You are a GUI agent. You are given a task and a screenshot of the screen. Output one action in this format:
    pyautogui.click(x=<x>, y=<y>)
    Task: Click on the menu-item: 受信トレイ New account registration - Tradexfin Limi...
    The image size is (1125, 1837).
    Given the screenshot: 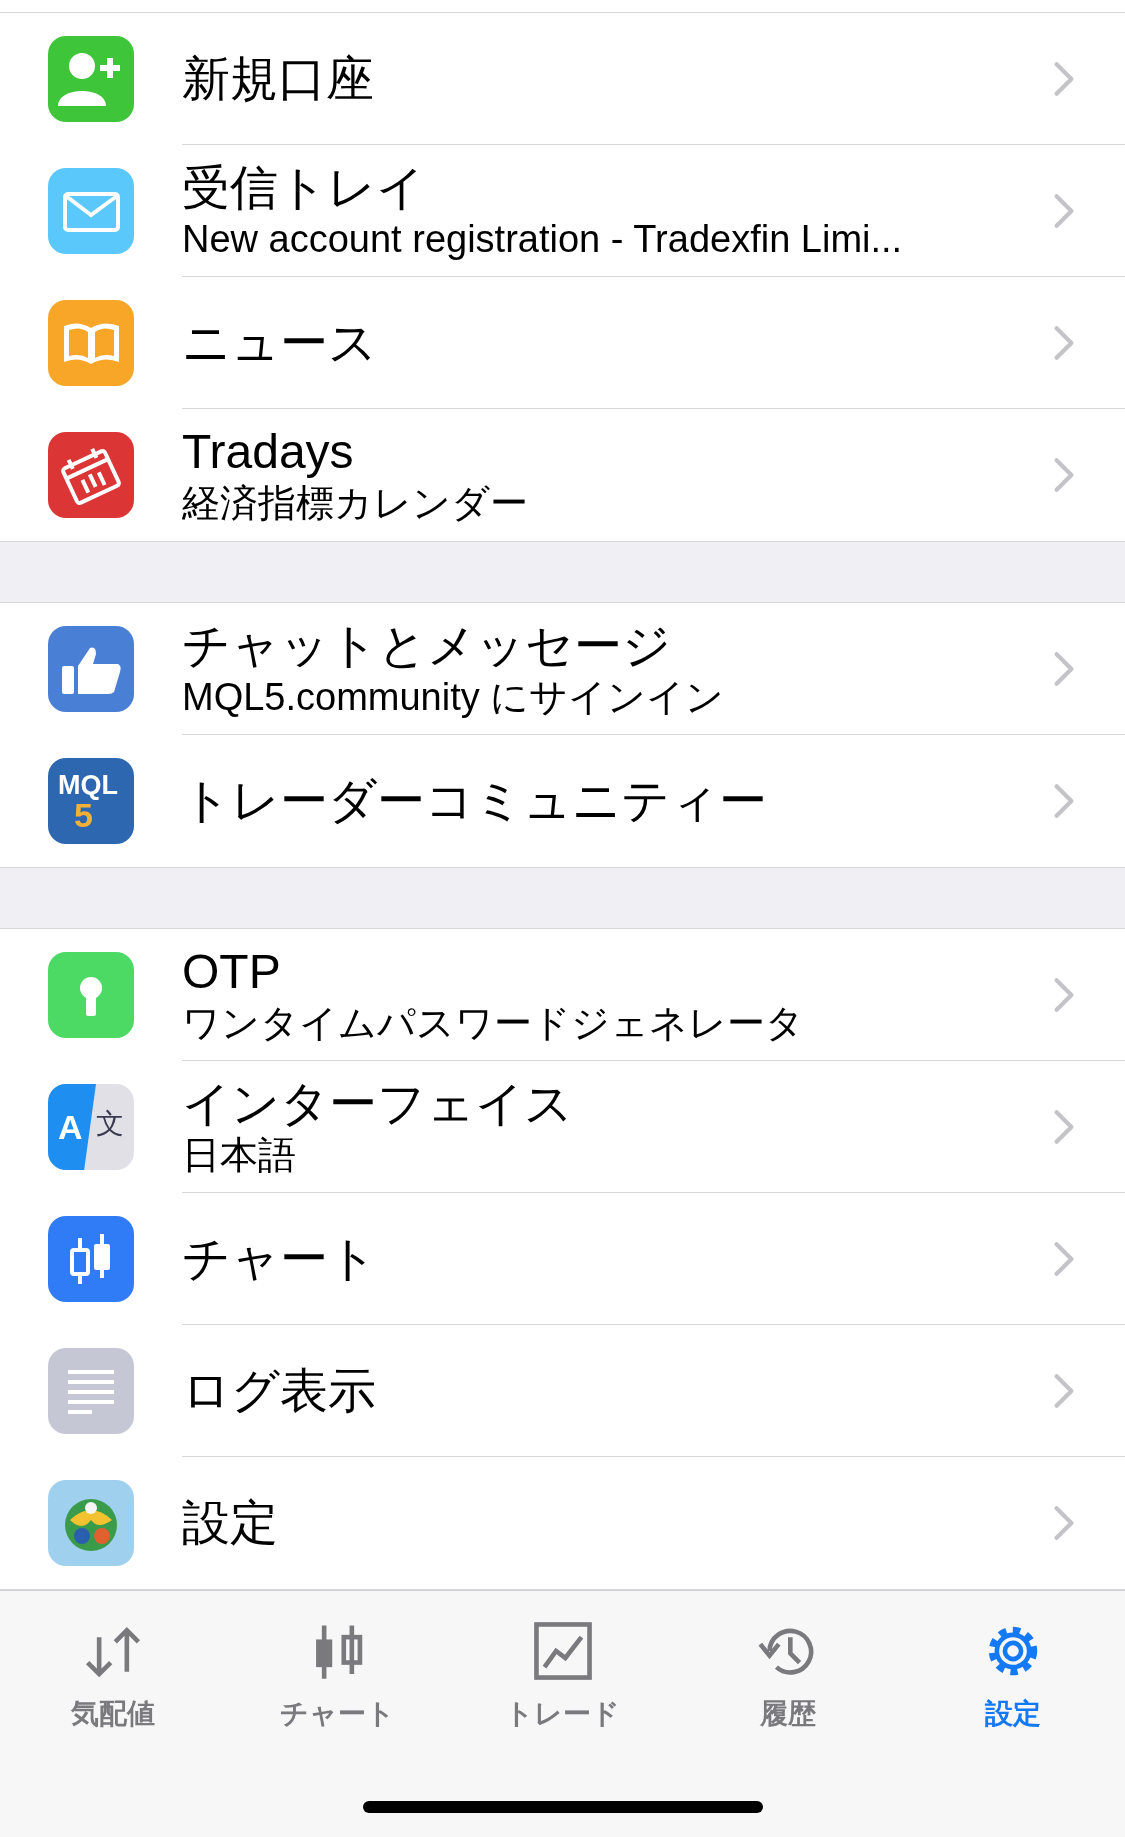 What is the action you would take?
    pyautogui.click(x=562, y=211)
    